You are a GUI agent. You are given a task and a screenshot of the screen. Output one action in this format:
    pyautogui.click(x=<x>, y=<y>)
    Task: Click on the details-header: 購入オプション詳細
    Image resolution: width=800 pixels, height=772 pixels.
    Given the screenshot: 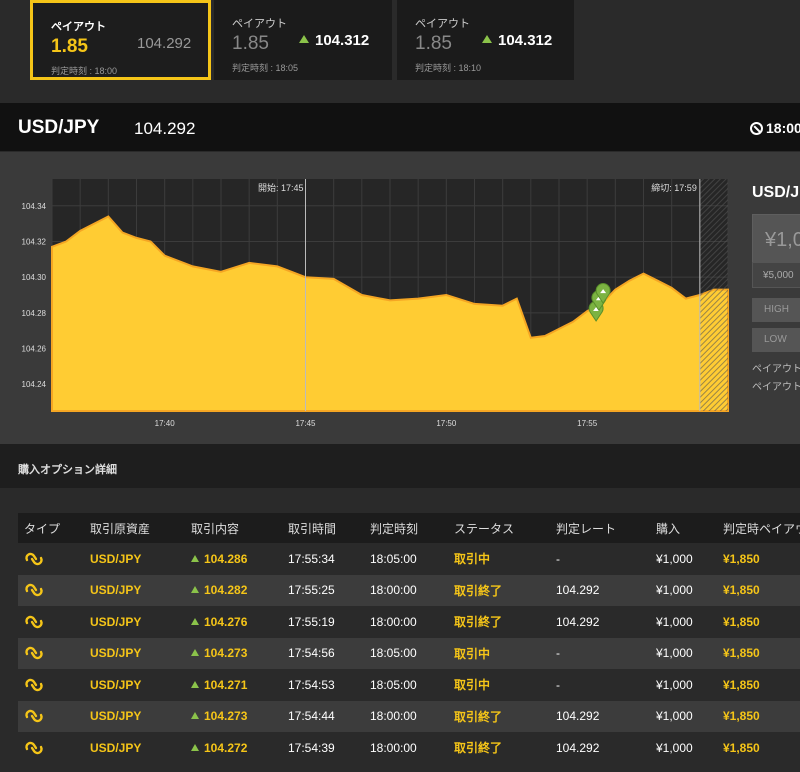 What is the action you would take?
    pyautogui.click(x=400, y=466)
    